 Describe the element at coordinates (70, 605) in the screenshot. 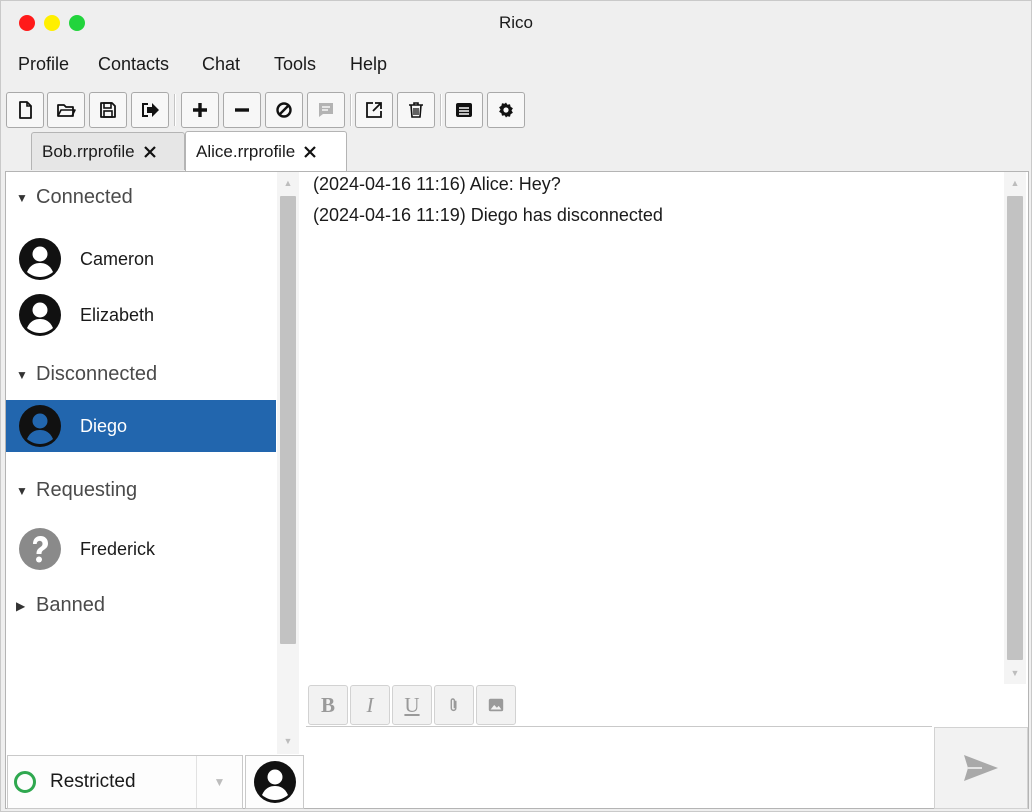

I see `group-label: Banned` at that location.